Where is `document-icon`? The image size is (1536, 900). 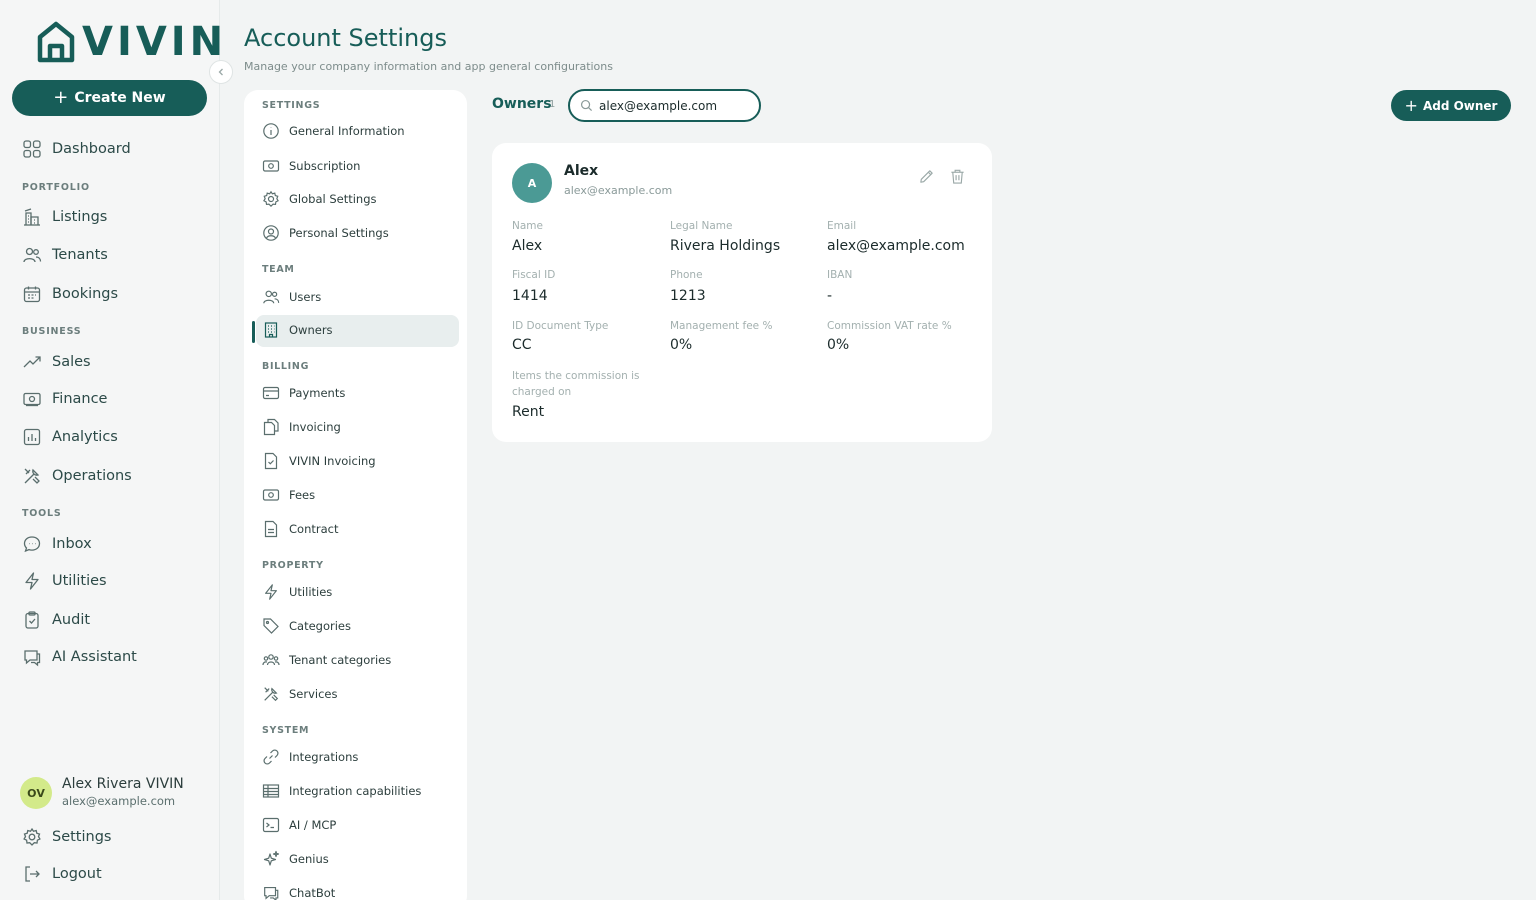
document-icon is located at coordinates (271, 529).